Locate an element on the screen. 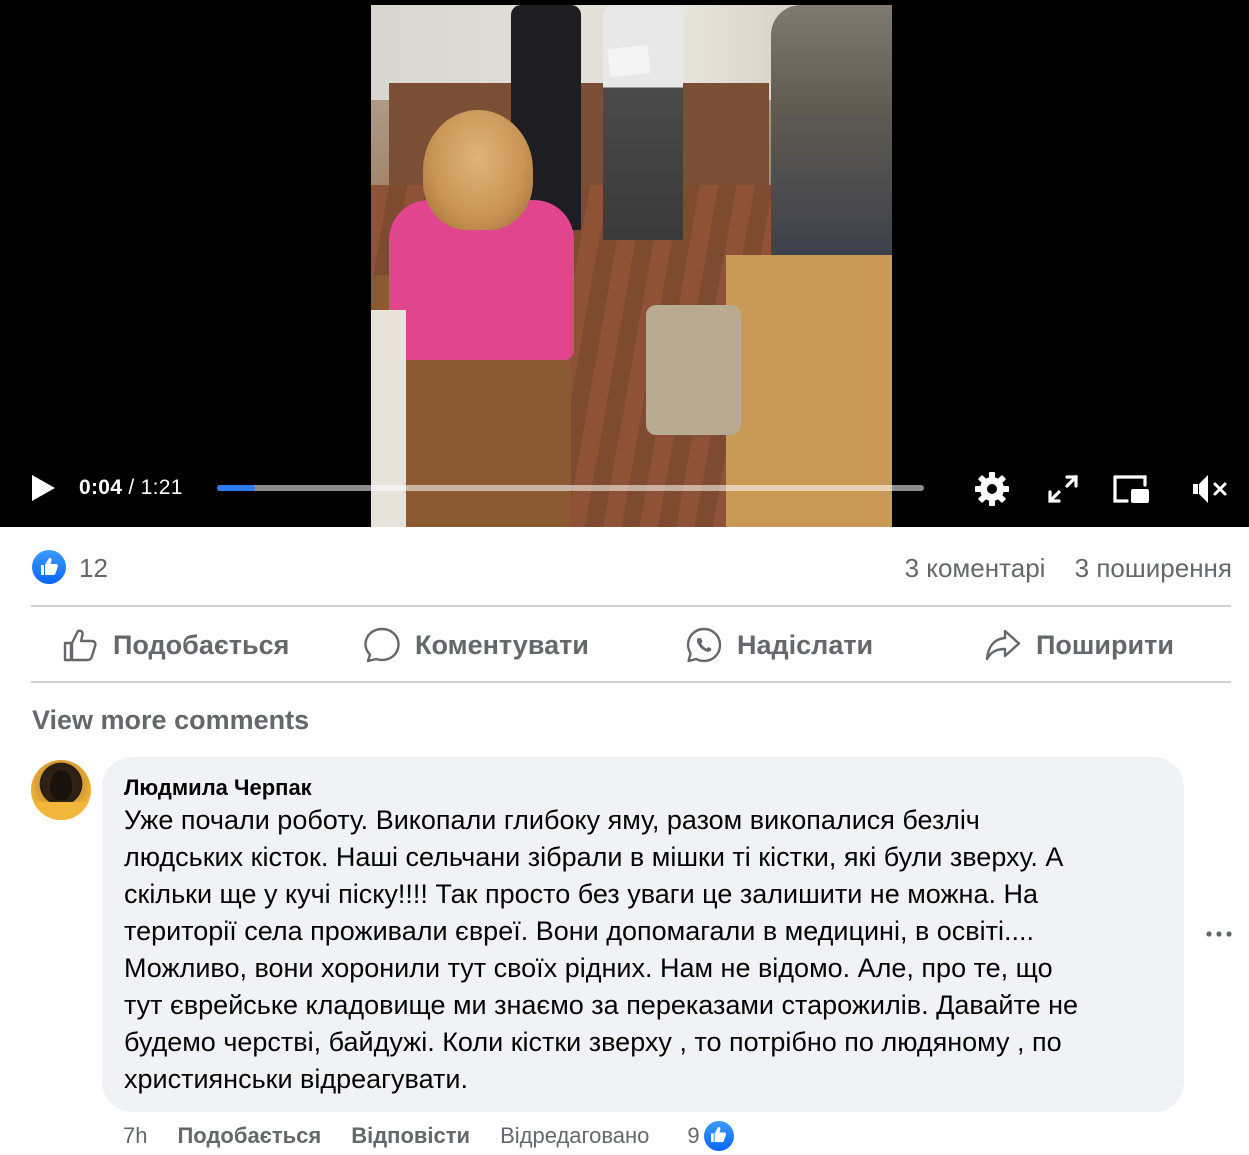 Image resolution: width=1249 pixels, height=1155 pixels. play-icon is located at coordinates (43, 488).